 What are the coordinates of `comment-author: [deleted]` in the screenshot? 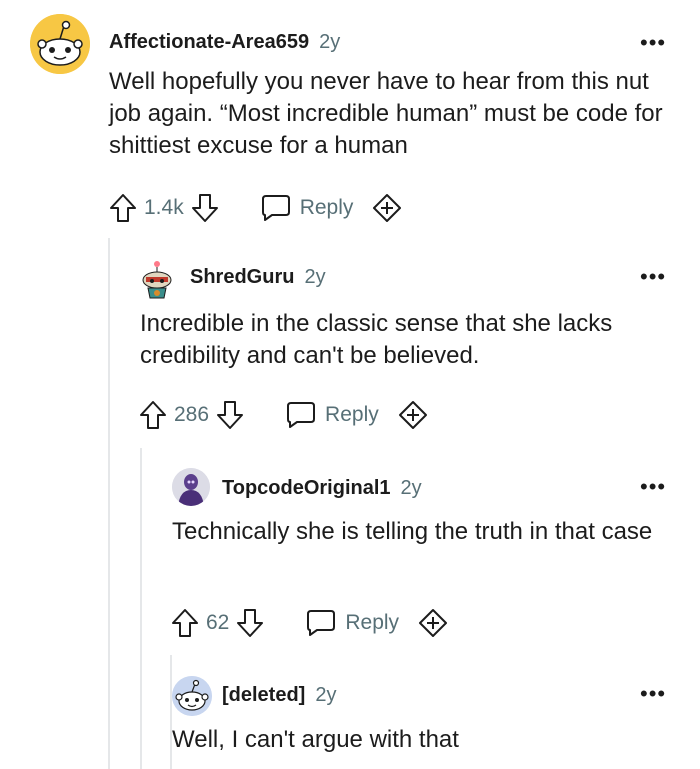 It's located at (263, 695).